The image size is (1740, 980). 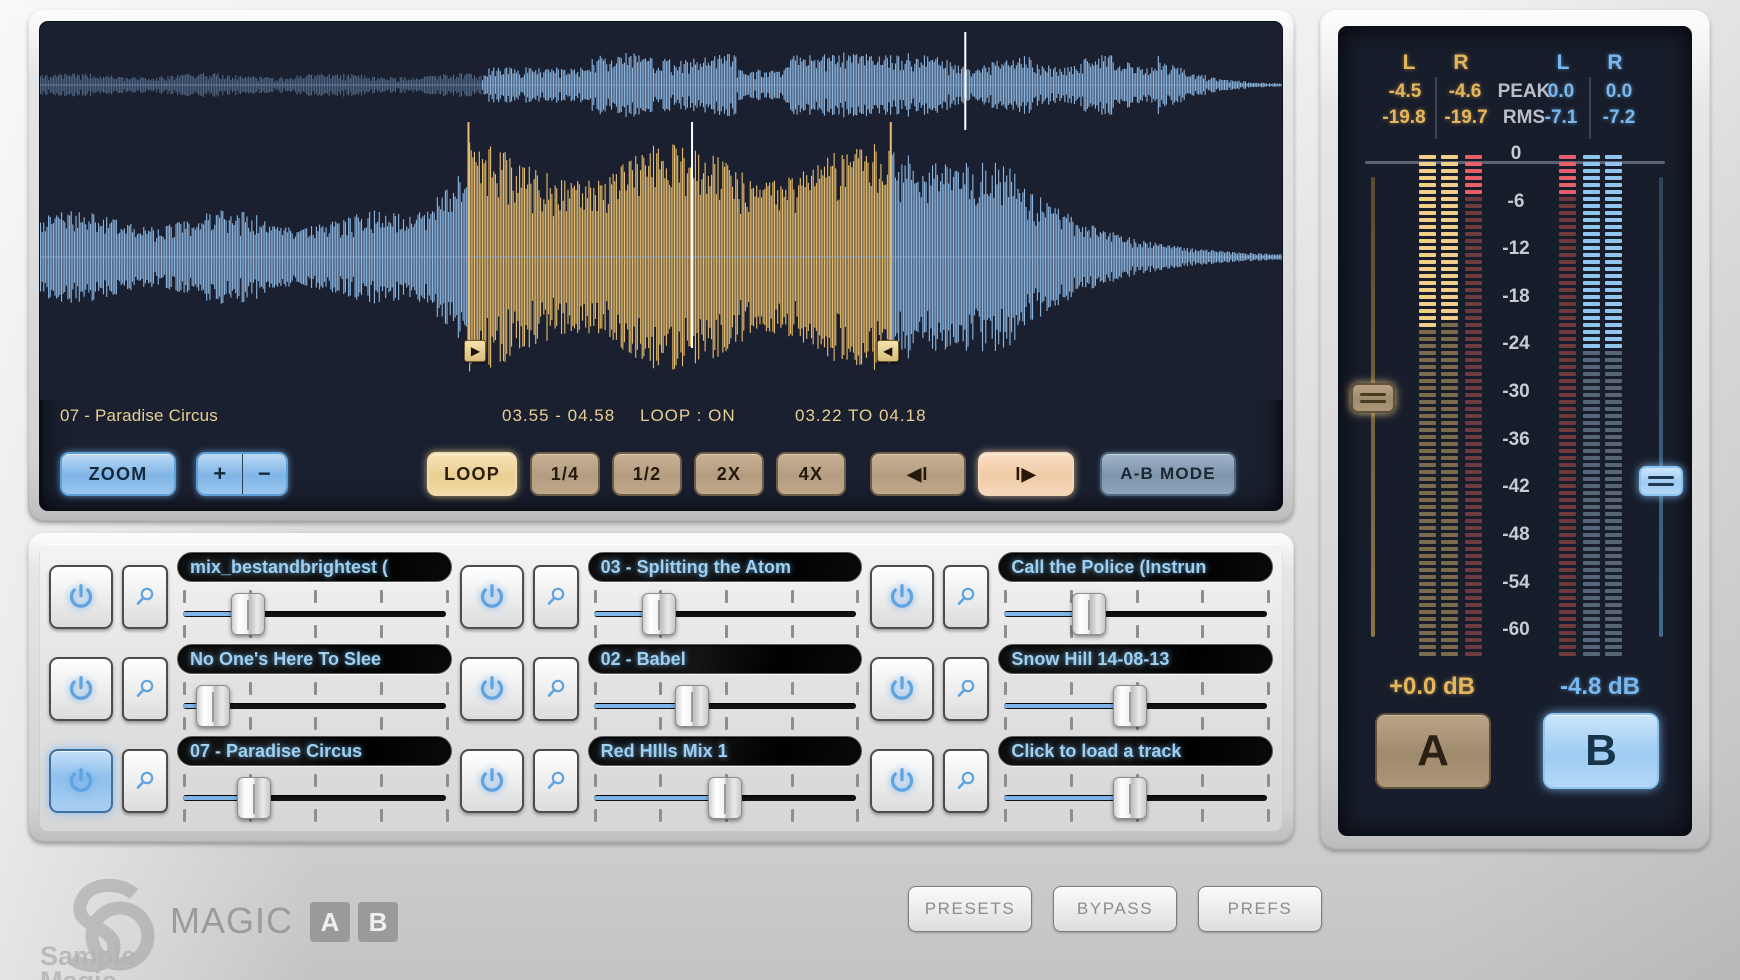 What do you see at coordinates (1135, 659) in the screenshot?
I see `track-name-plate: Snow Hill 14-08-13` at bounding box center [1135, 659].